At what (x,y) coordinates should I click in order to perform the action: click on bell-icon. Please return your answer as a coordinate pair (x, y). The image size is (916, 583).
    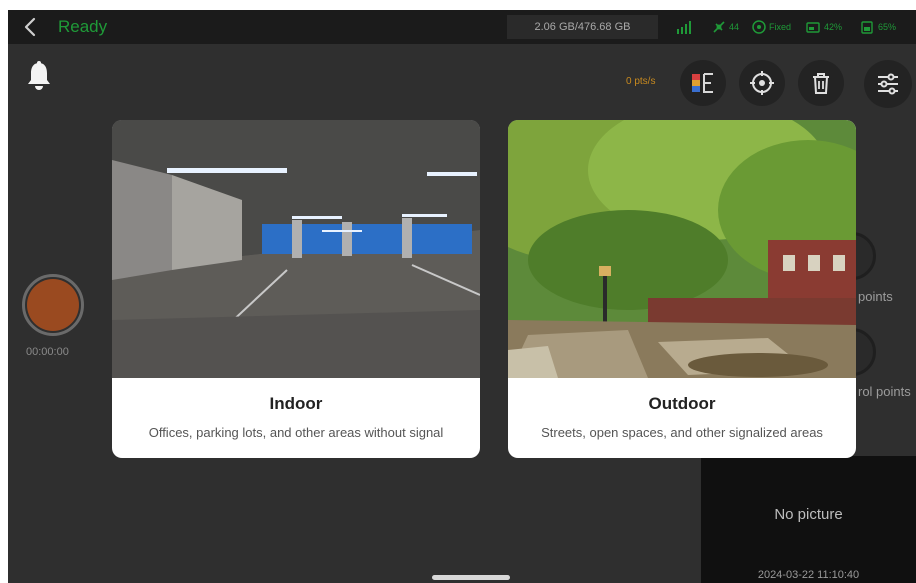
    Looking at the image, I should click on (39, 75).